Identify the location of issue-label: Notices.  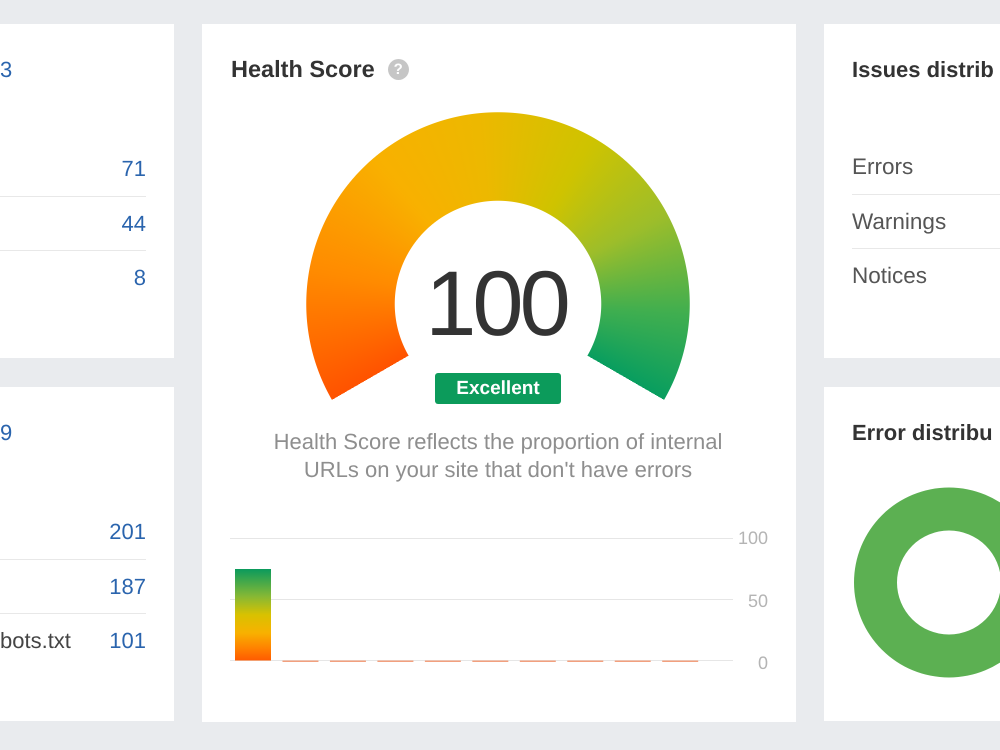
(890, 275).